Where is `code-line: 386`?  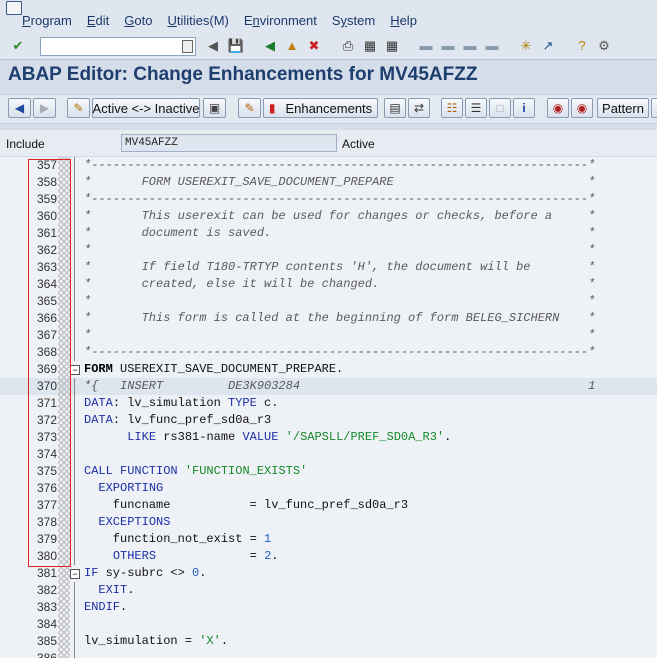 code-line: 386 is located at coordinates (328, 654).